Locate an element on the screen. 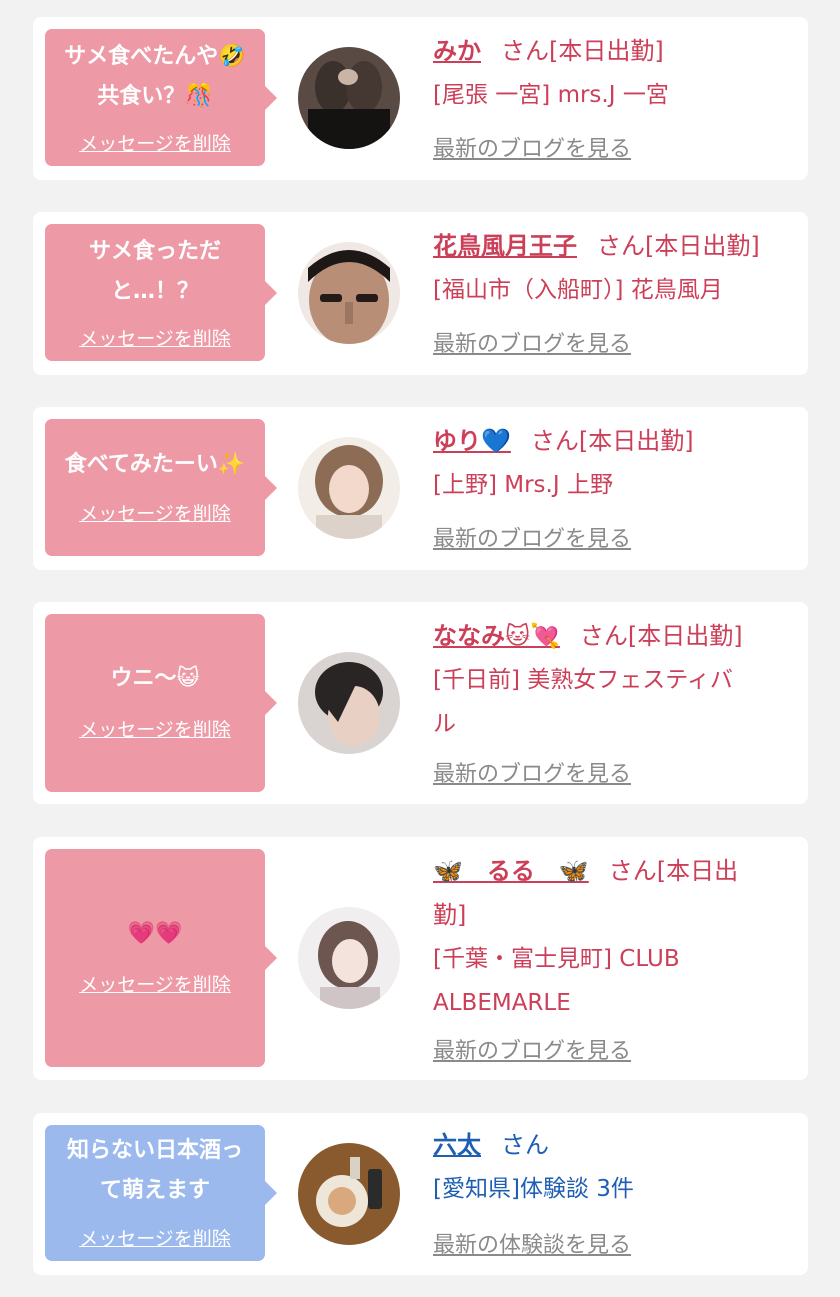 The width and height of the screenshot is (840, 1297). message-text: サメ食べたんや🤣 共食い？🎊 is located at coordinates (155, 77).